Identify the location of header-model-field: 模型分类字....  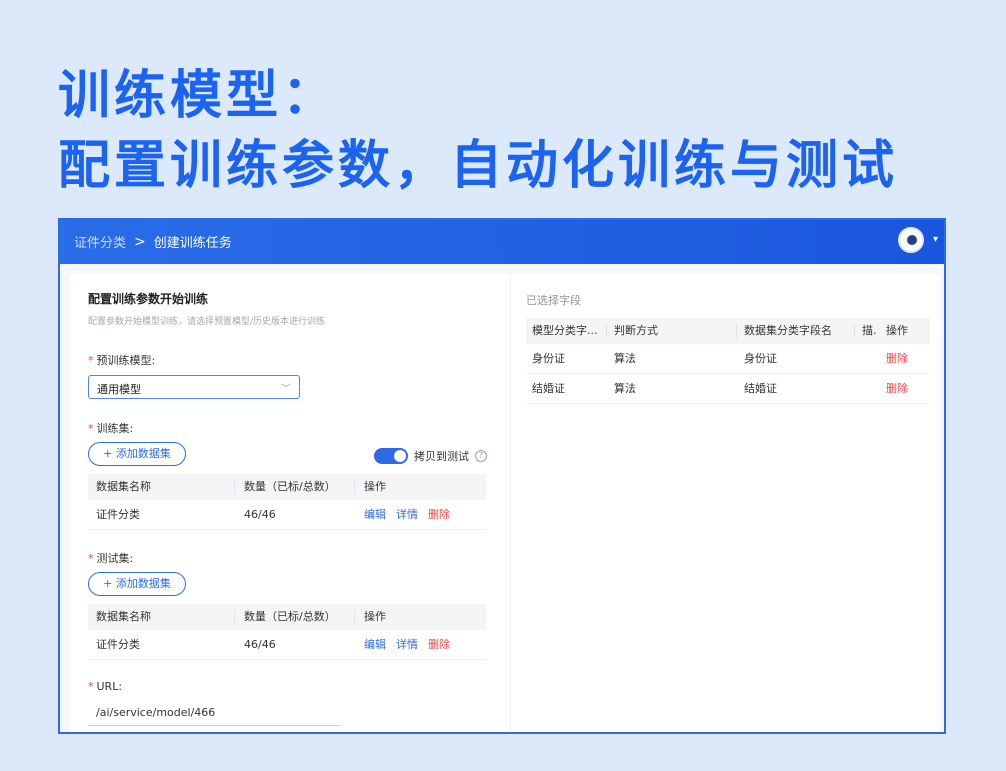
(565, 330).